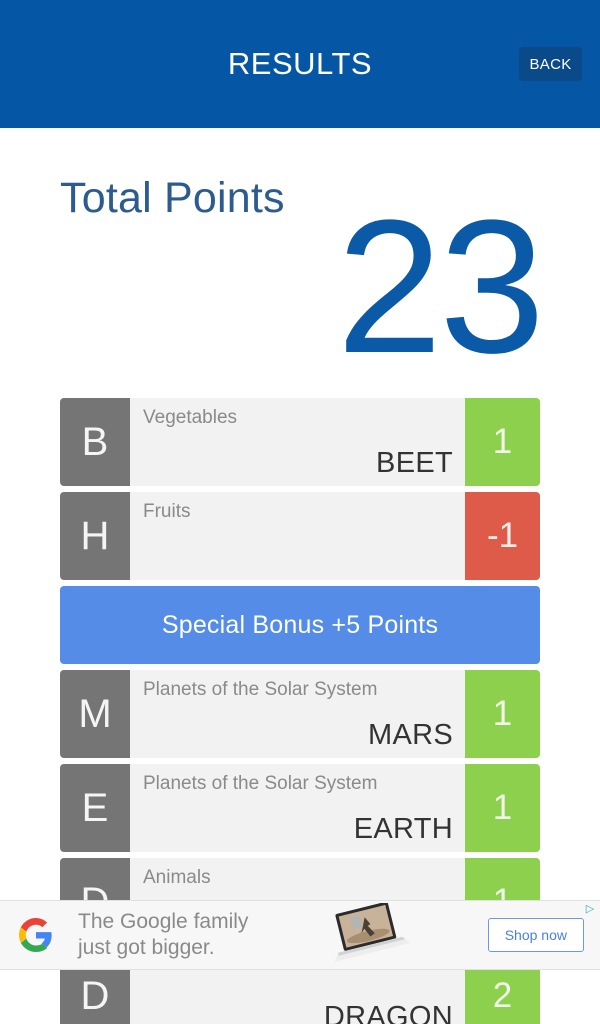 Image resolution: width=600 pixels, height=1024 pixels. What do you see at coordinates (502, 536) in the screenshot?
I see `row-score: -1` at bounding box center [502, 536].